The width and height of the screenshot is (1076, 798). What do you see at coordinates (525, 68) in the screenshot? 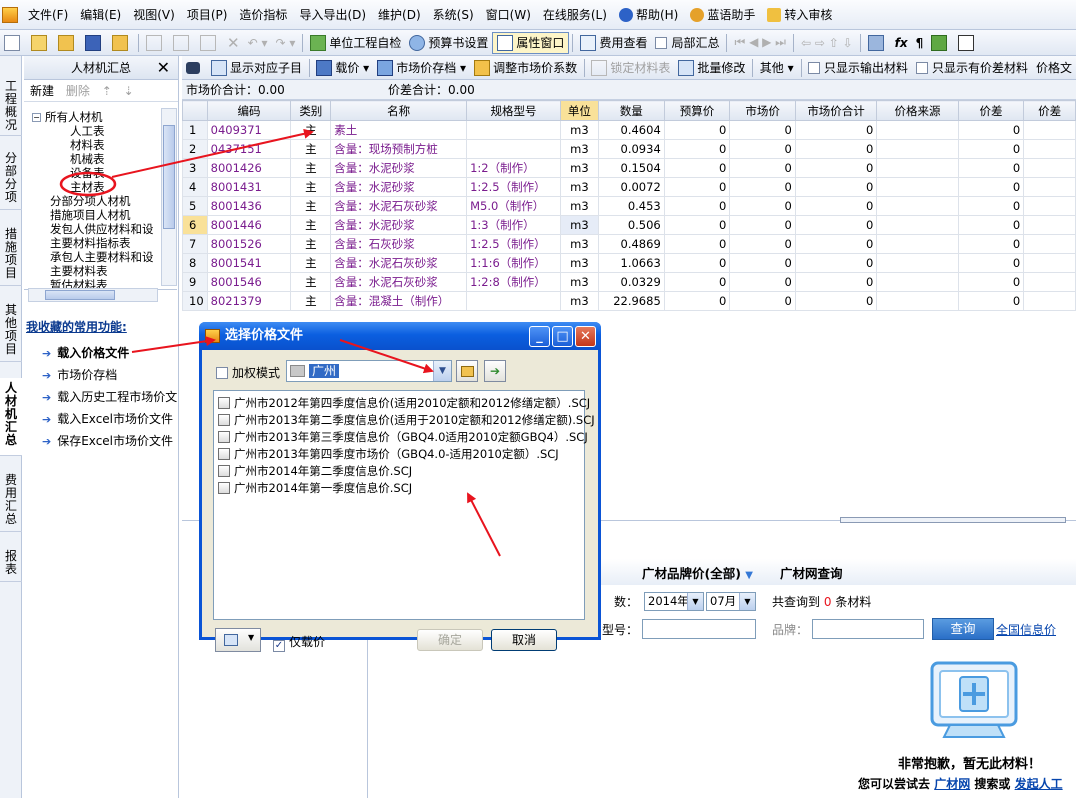
I see `adjust-coef-button: 调整市场价系数` at bounding box center [525, 68].